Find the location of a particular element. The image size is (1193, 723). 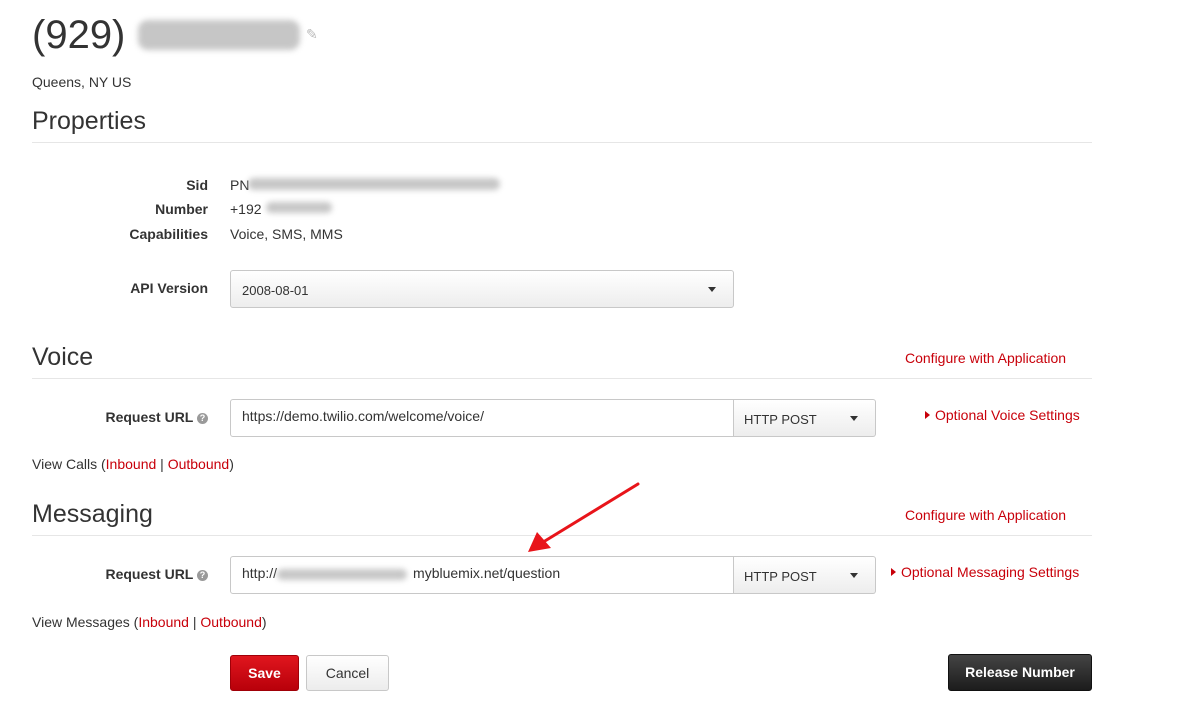

calls-inbound-link: Inbound is located at coordinates (131, 464).